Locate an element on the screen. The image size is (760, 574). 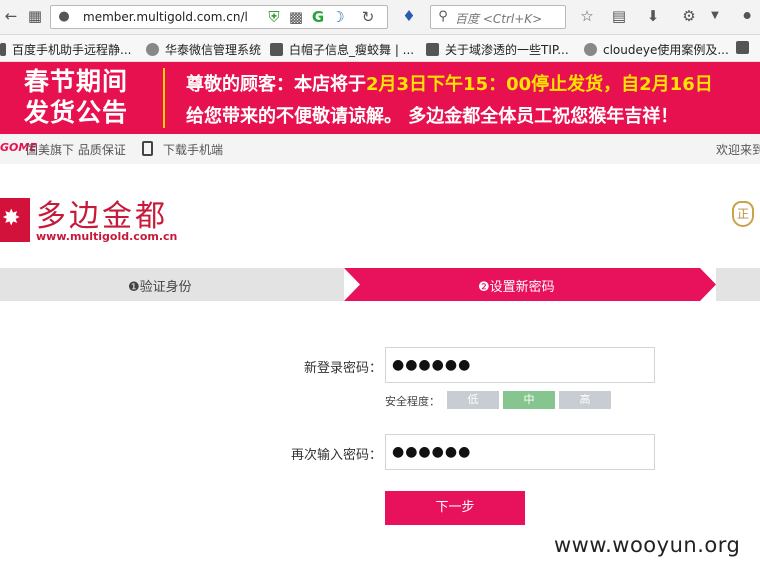
reading-list-icon: ▤ is located at coordinates (619, 16).